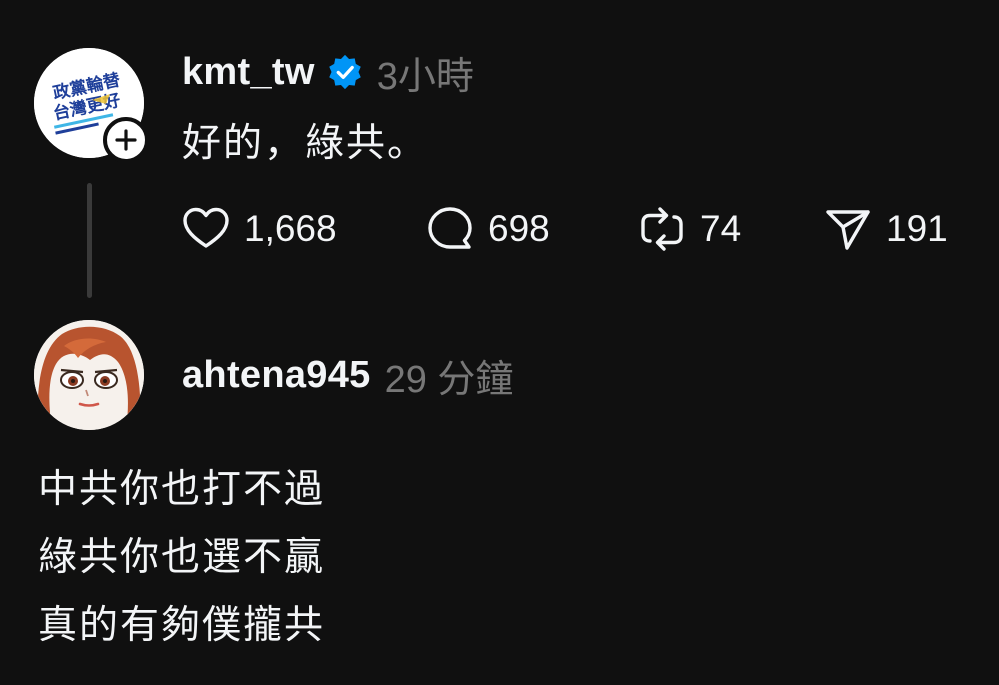 This screenshot has width=999, height=685. I want to click on cartoon-face-avatar, so click(89, 375).